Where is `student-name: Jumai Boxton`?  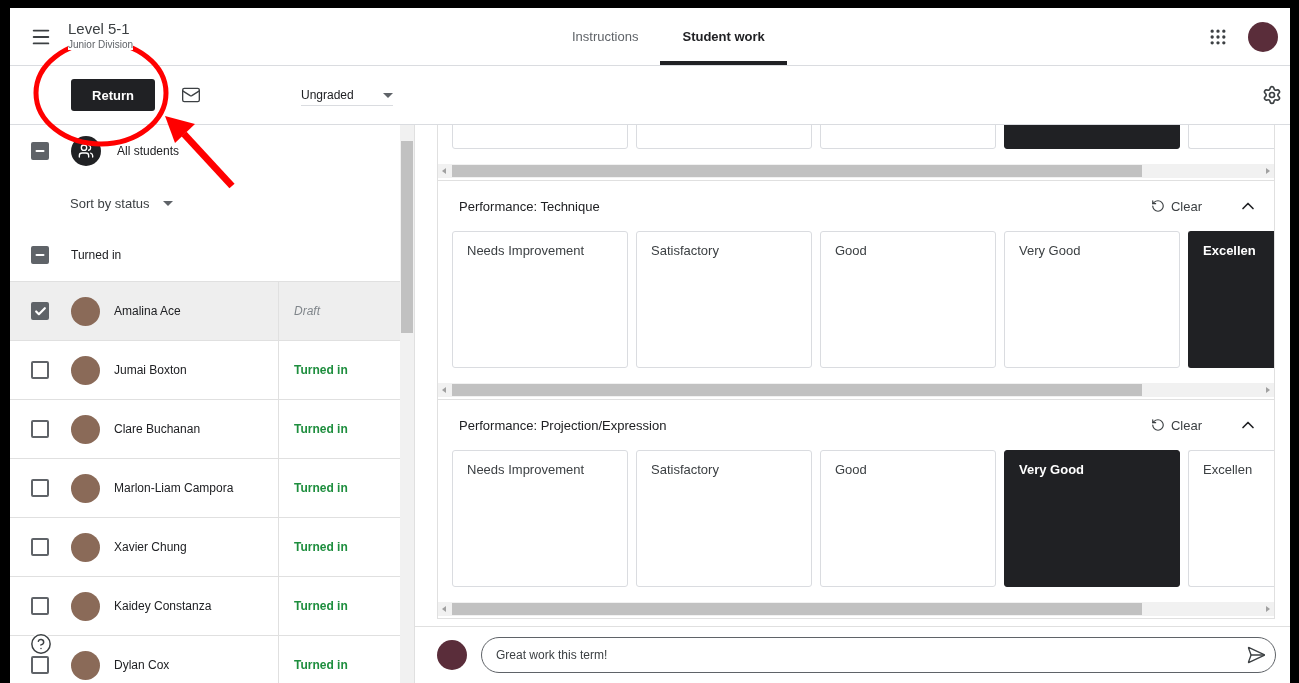
student-name: Jumai Boxton is located at coordinates (150, 370).